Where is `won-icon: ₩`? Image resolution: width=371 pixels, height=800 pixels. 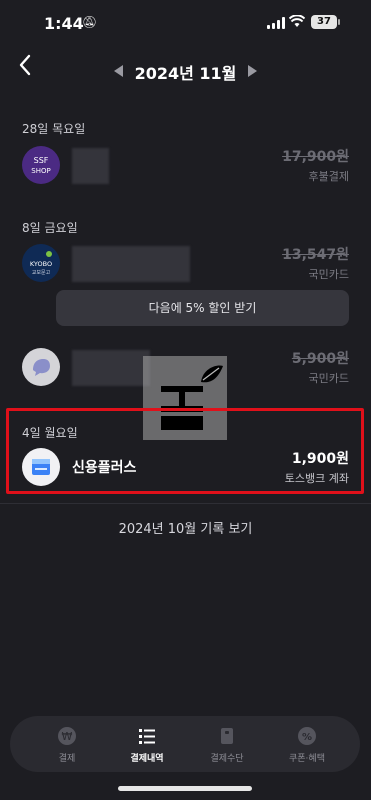
won-icon: ₩ is located at coordinates (67, 736).